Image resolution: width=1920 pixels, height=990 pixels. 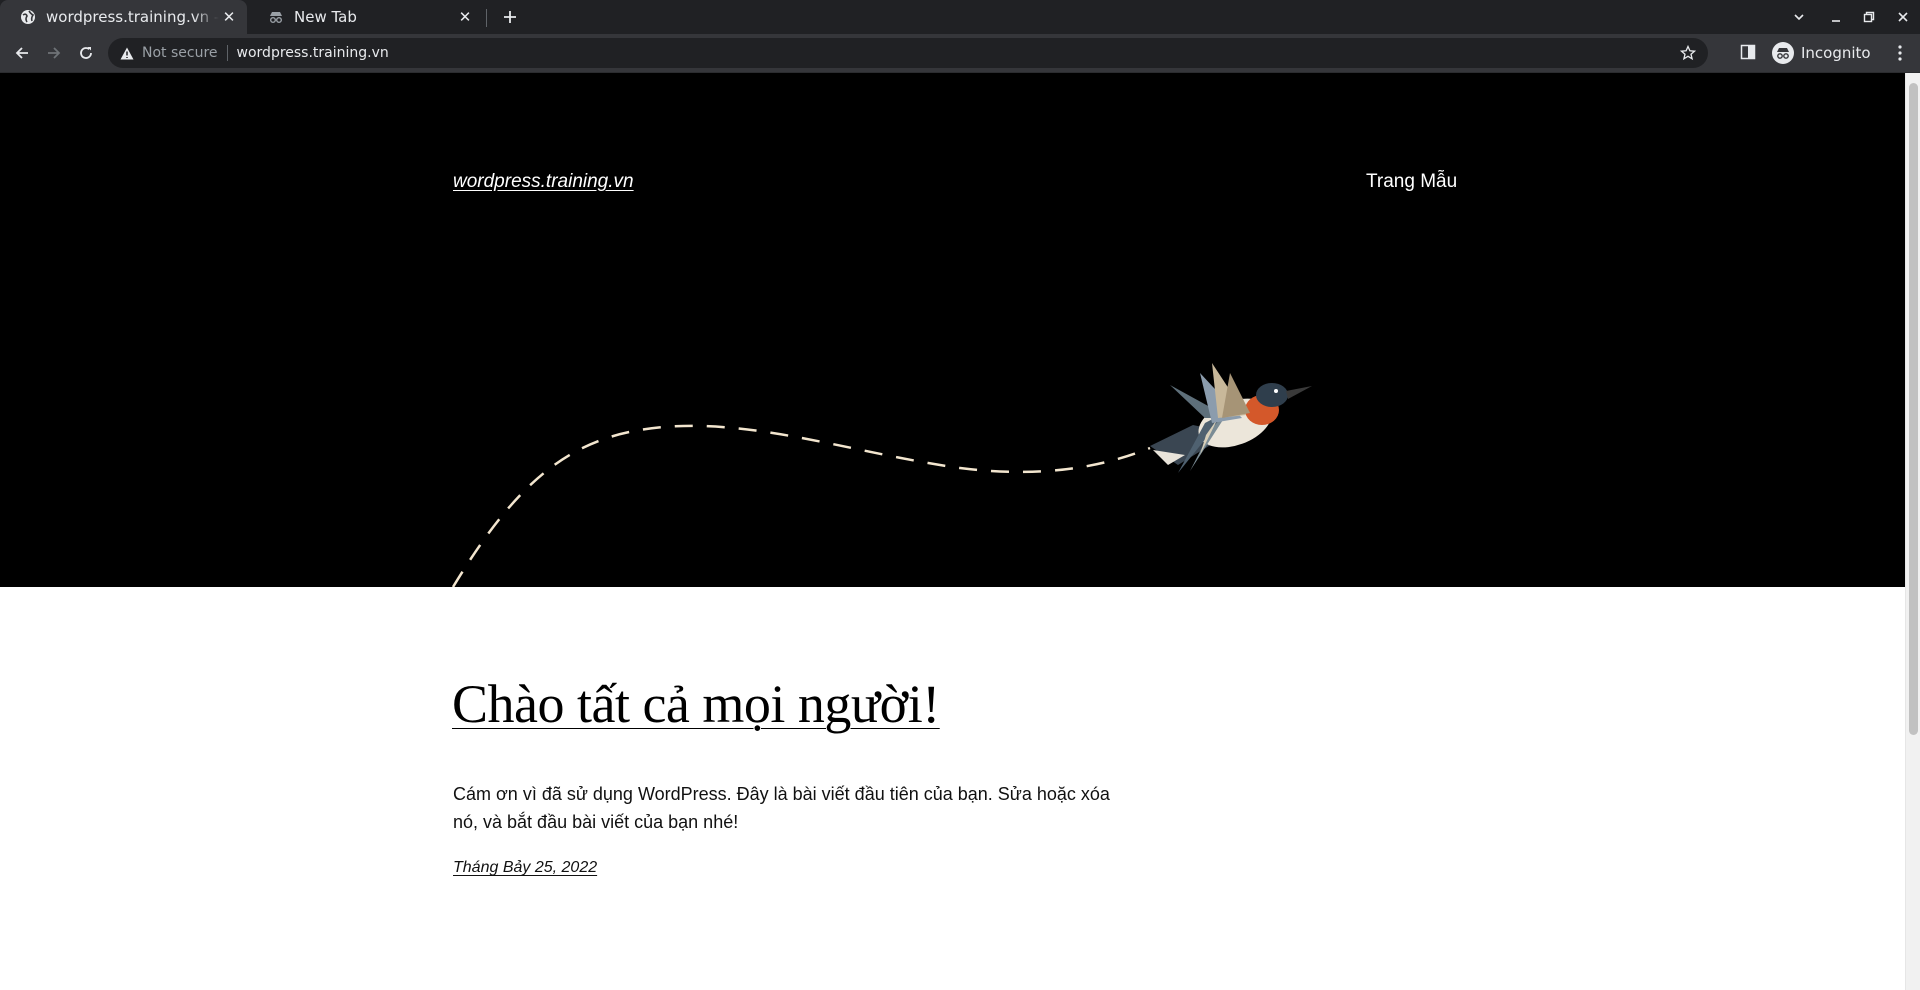 I want to click on bookmark-star-icon, so click(x=1688, y=53).